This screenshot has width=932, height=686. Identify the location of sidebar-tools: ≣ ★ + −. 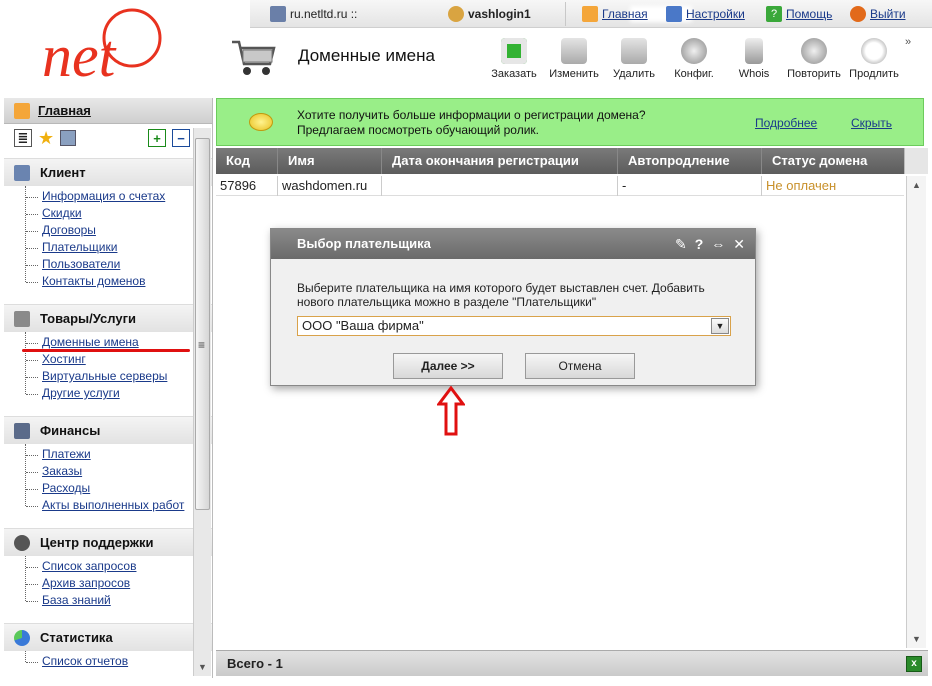
(108, 138).